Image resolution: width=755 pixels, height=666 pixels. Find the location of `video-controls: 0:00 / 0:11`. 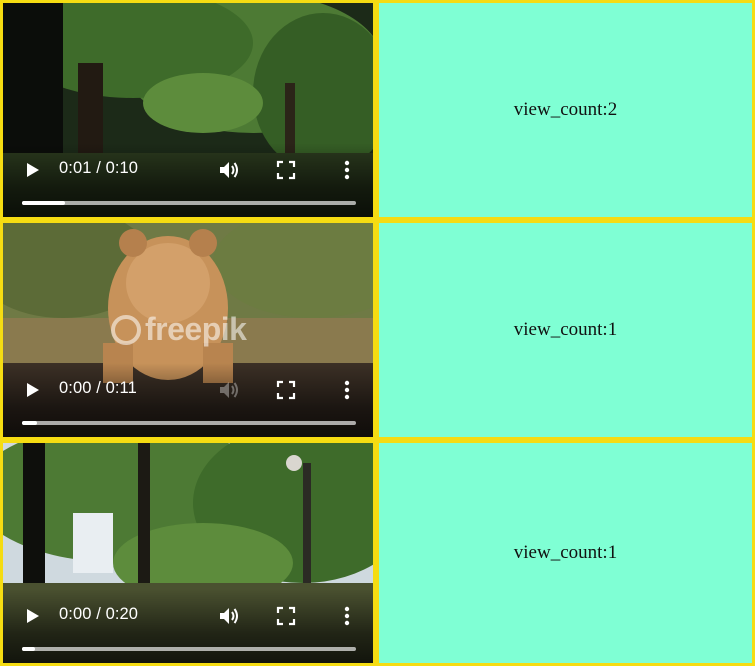

video-controls: 0:00 / 0:11 is located at coordinates (188, 400).